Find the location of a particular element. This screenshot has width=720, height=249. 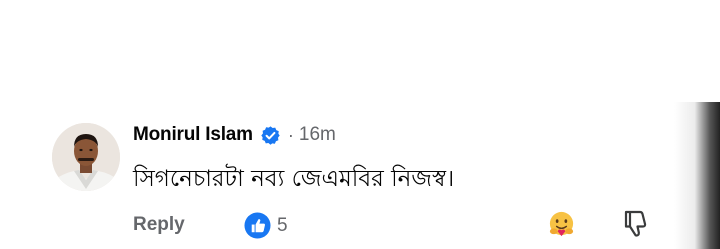

comment-header: Monirul Islam · 16m is located at coordinates (234, 135).